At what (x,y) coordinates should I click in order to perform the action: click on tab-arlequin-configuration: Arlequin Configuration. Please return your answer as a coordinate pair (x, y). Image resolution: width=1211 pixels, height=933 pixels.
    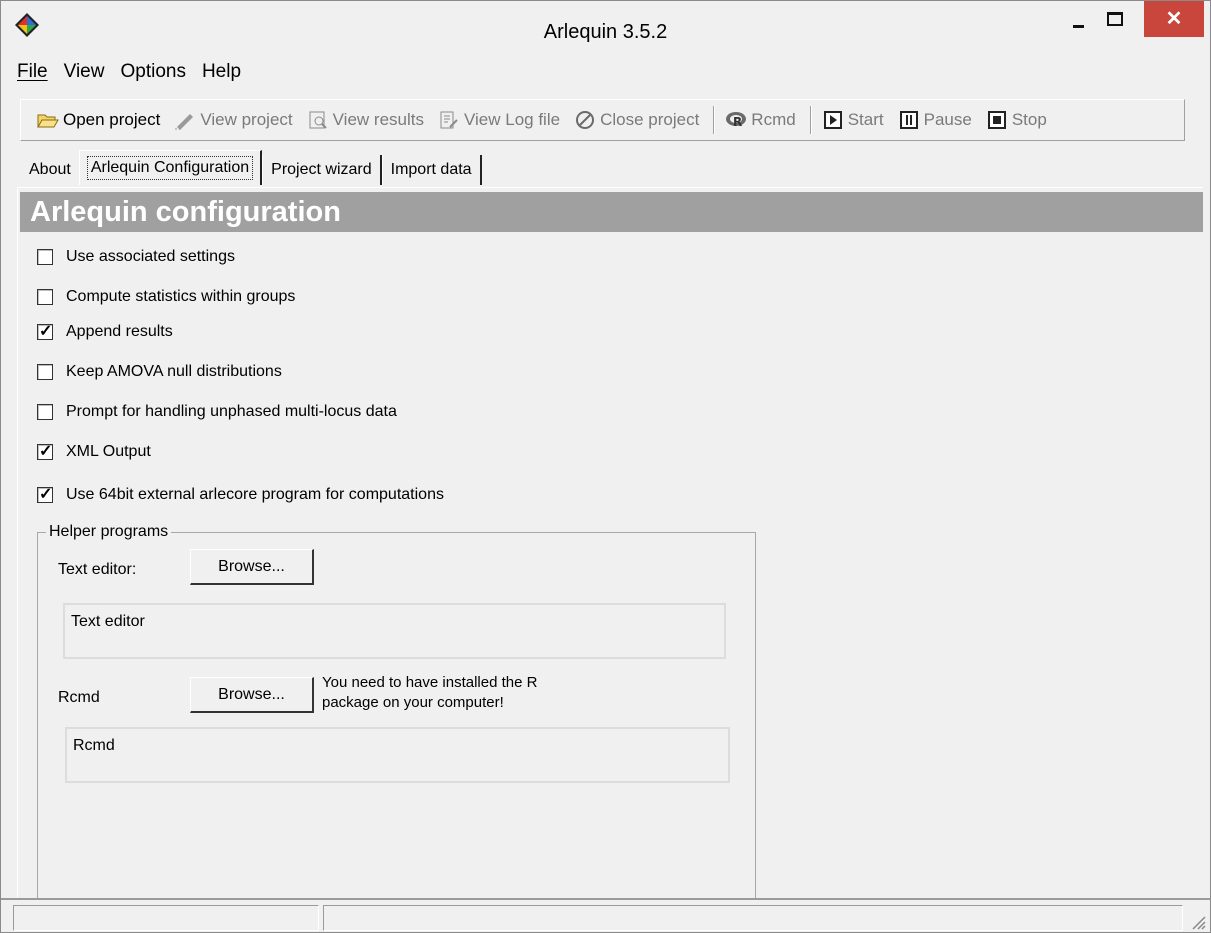
    Looking at the image, I should click on (170, 167).